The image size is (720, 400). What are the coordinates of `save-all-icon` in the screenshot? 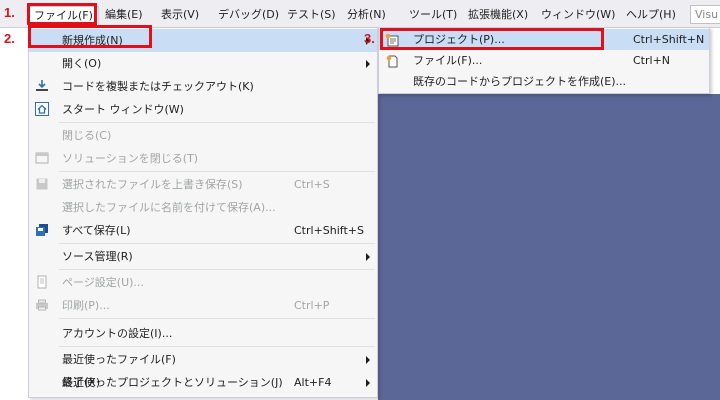 It's located at (42, 230).